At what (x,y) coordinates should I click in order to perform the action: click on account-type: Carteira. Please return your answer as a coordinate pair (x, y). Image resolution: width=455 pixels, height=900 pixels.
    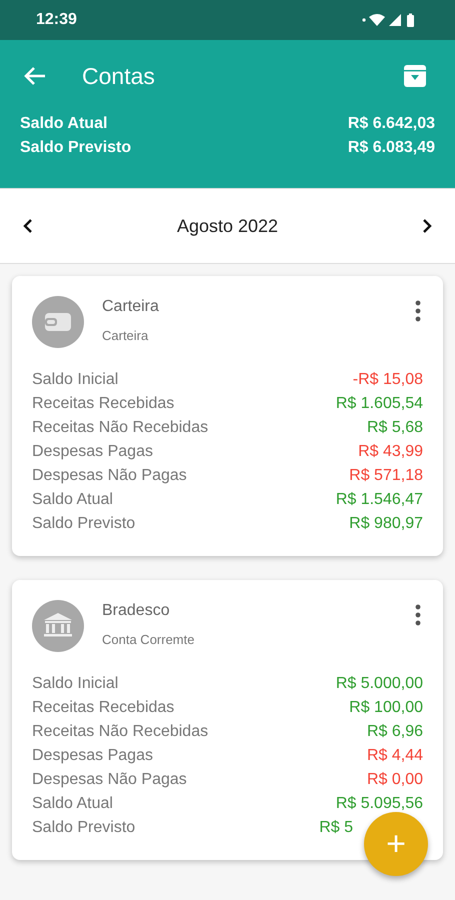
    Looking at the image, I should click on (126, 335).